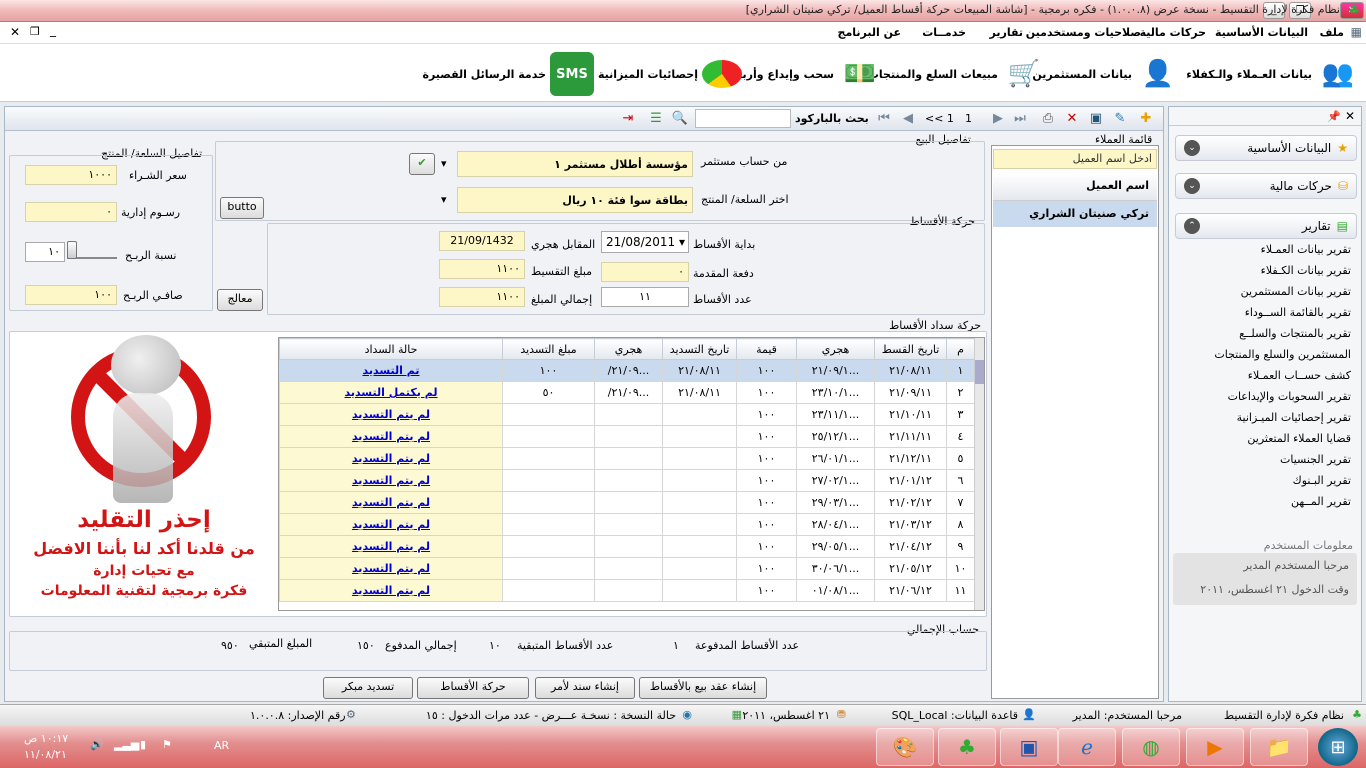 The height and width of the screenshot is (768, 1366). What do you see at coordinates (1306, 249) in the screenshot?
I see `nav-report-item: تقرير بيانات العمـلاء` at bounding box center [1306, 249].